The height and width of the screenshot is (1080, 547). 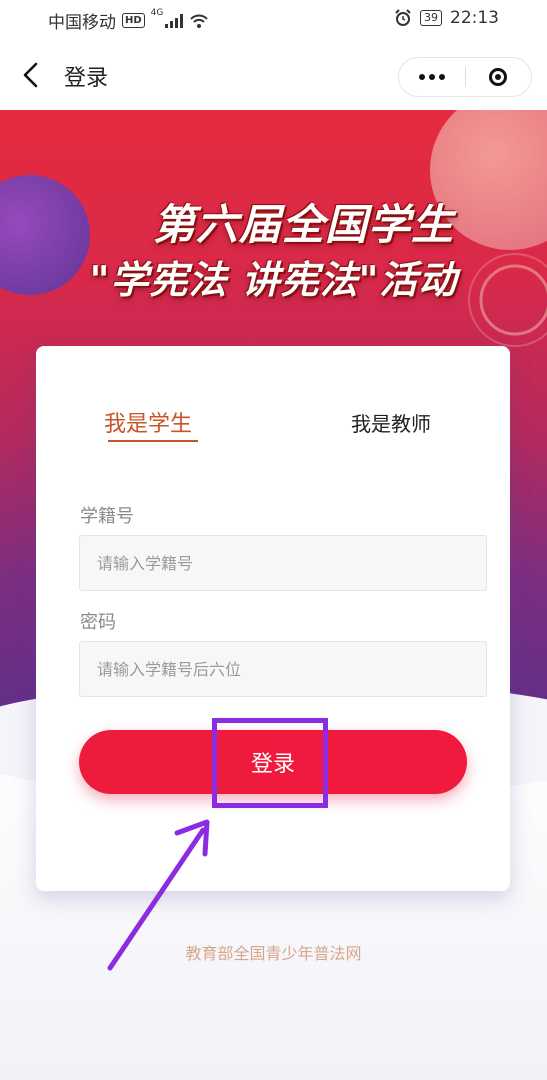 I want to click on annotation-highlight-box, so click(x=270, y=763).